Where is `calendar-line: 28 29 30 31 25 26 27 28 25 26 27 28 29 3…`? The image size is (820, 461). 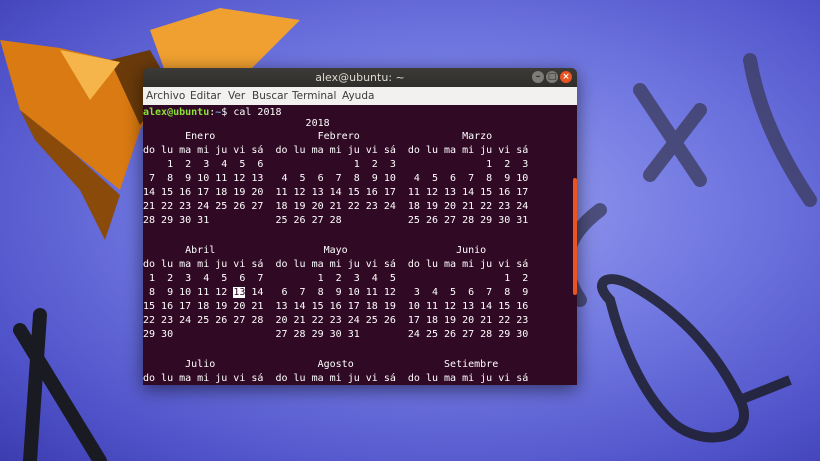
calendar-line: 28 29 30 31 25 26 27 28 25 26 27 28 29 3… is located at coordinates (336, 220).